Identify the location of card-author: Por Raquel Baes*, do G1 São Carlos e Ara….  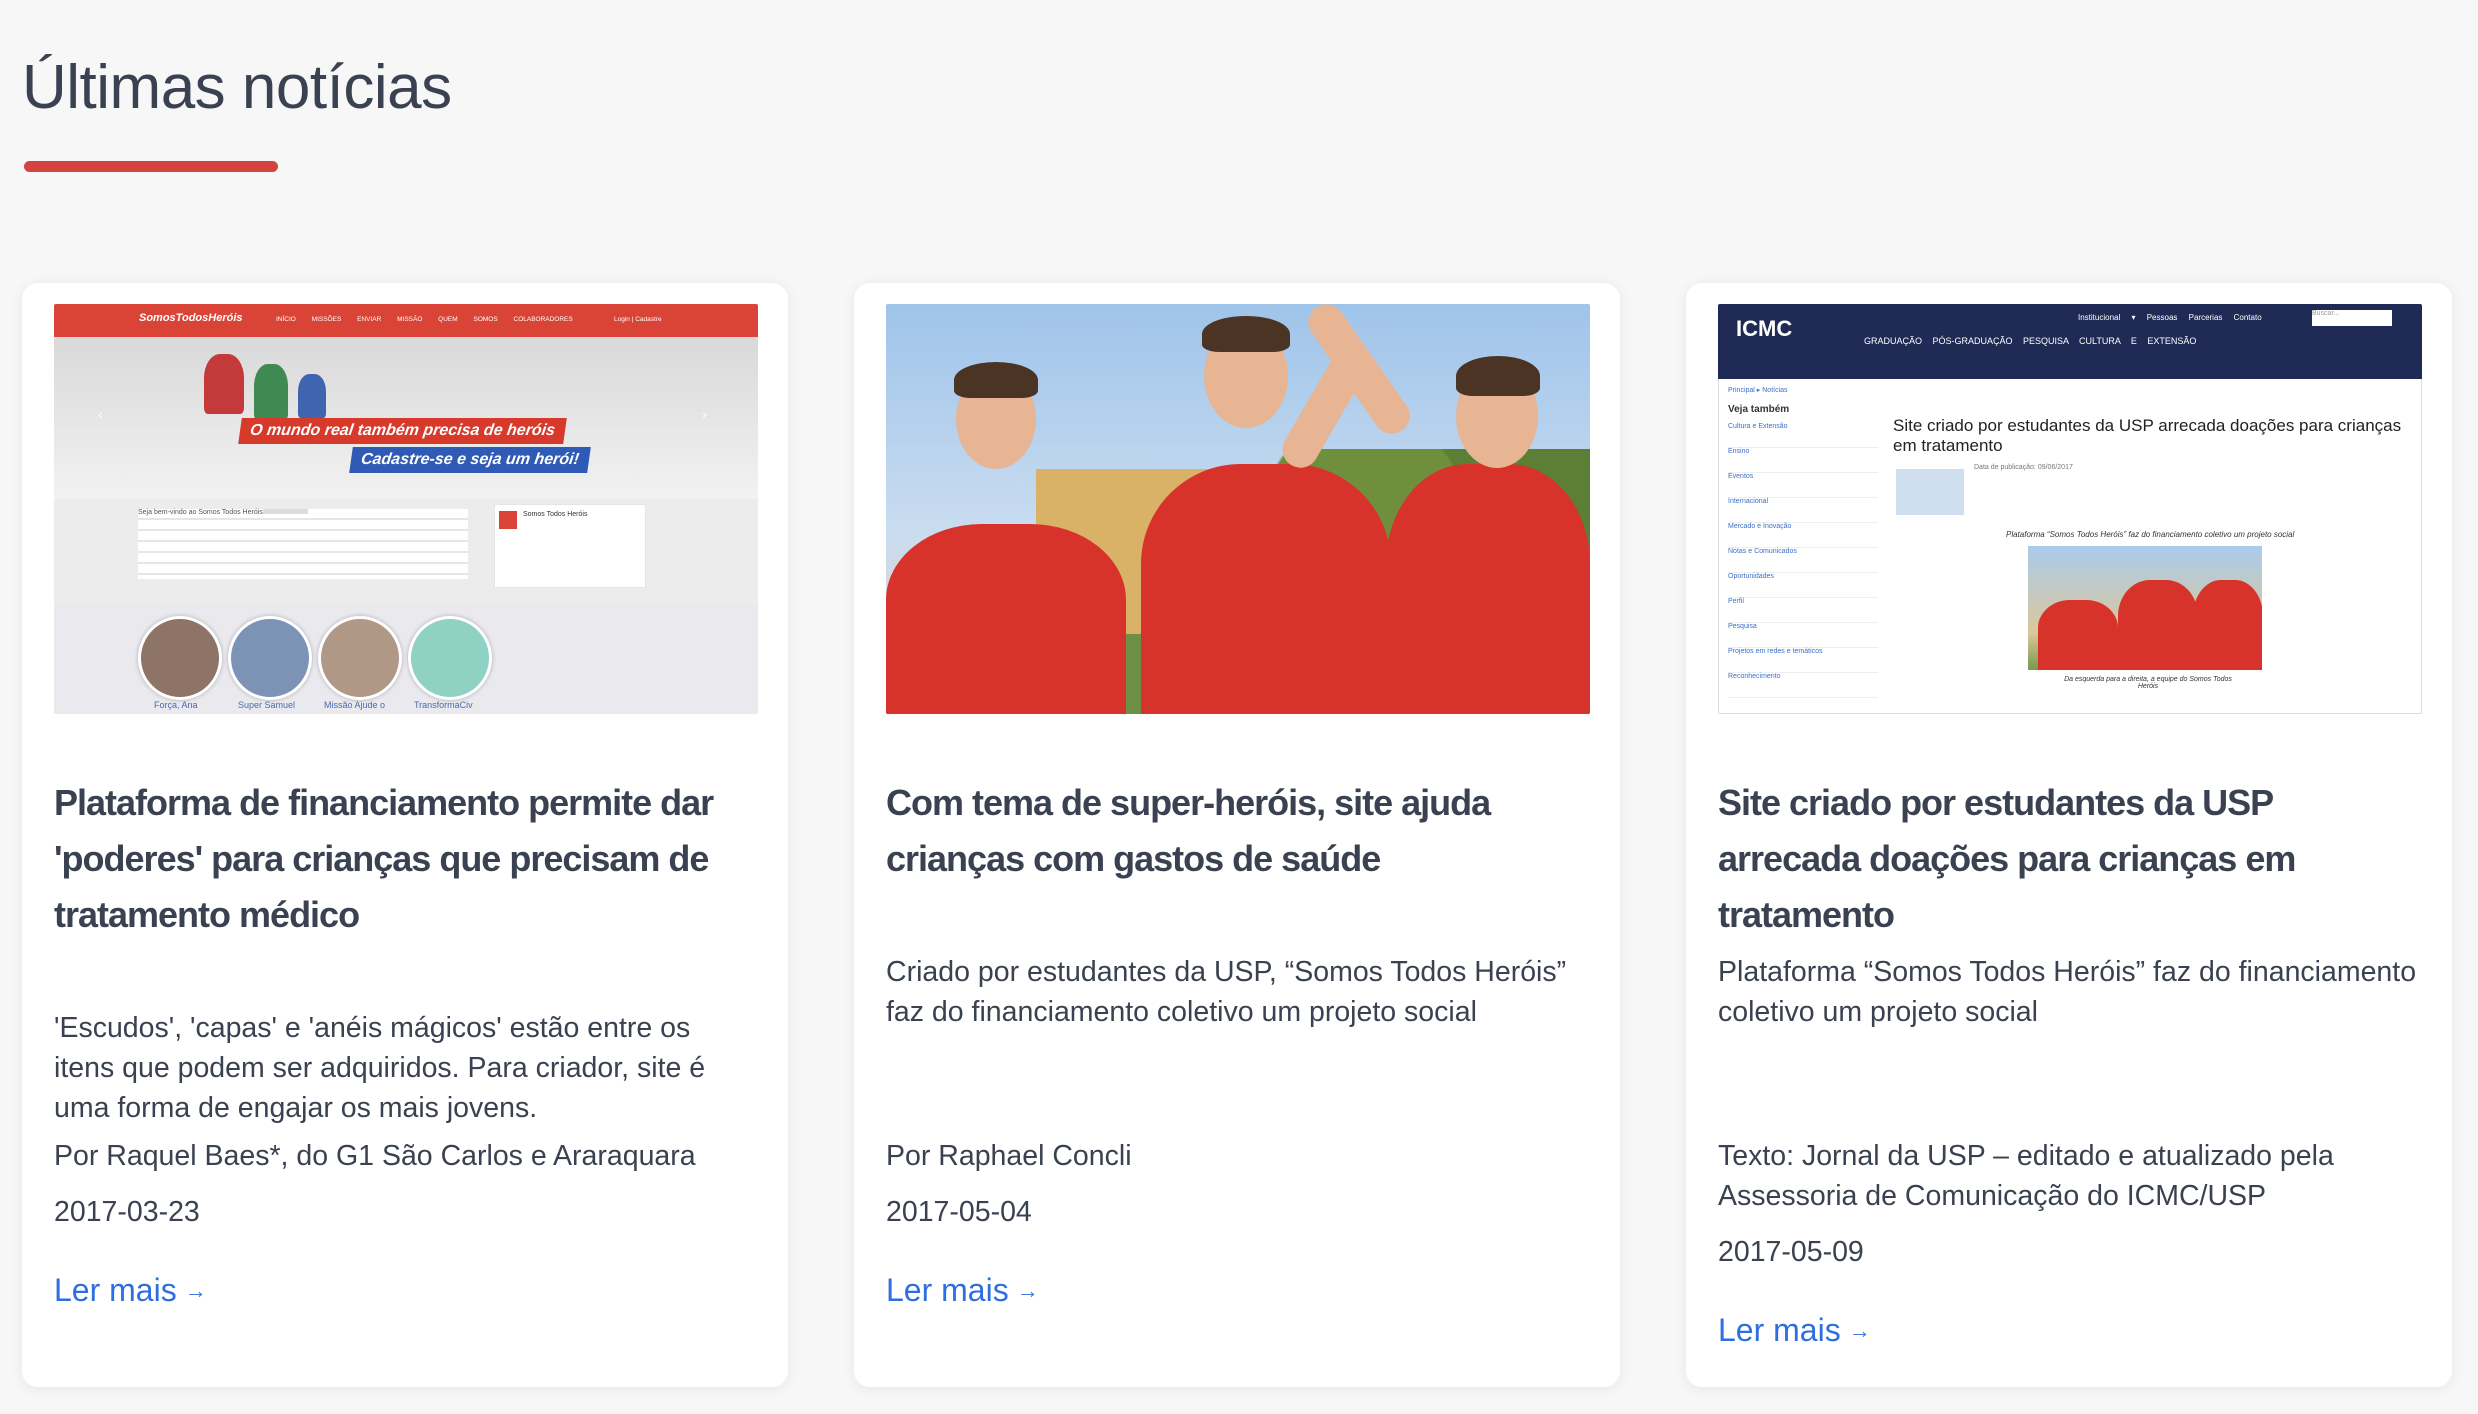
(375, 1156).